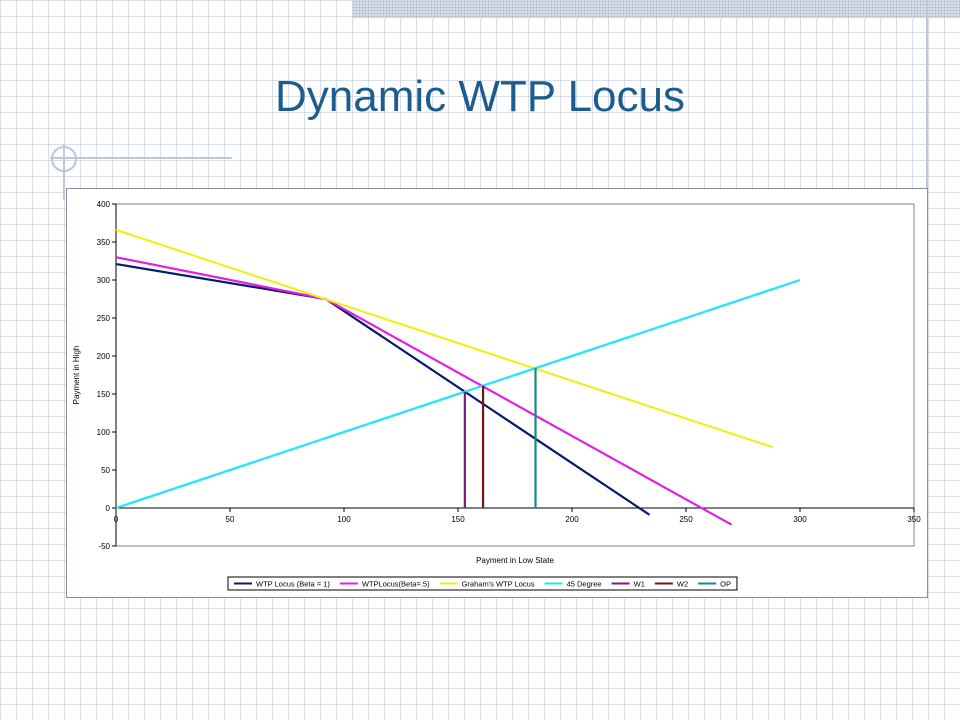  Describe the element at coordinates (104, 546) in the screenshot. I see `y-tick-label: -50` at that location.